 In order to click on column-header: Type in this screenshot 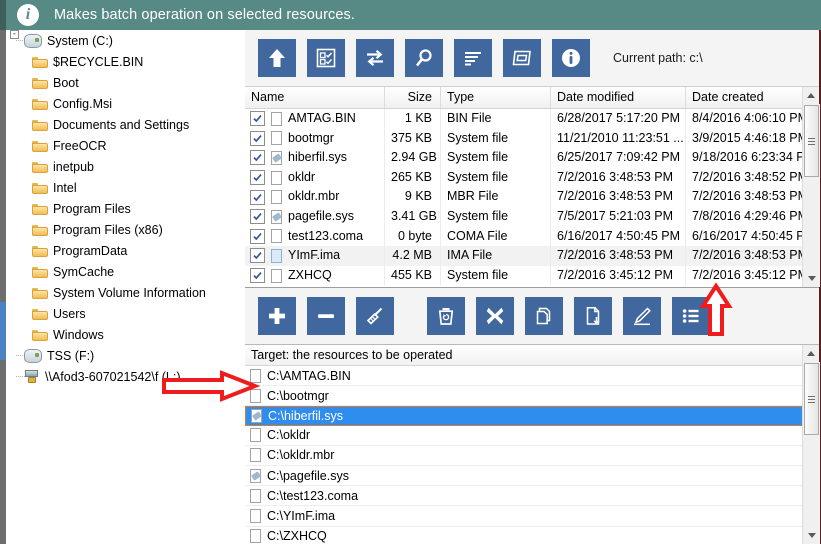, I will do `click(496, 97)`.